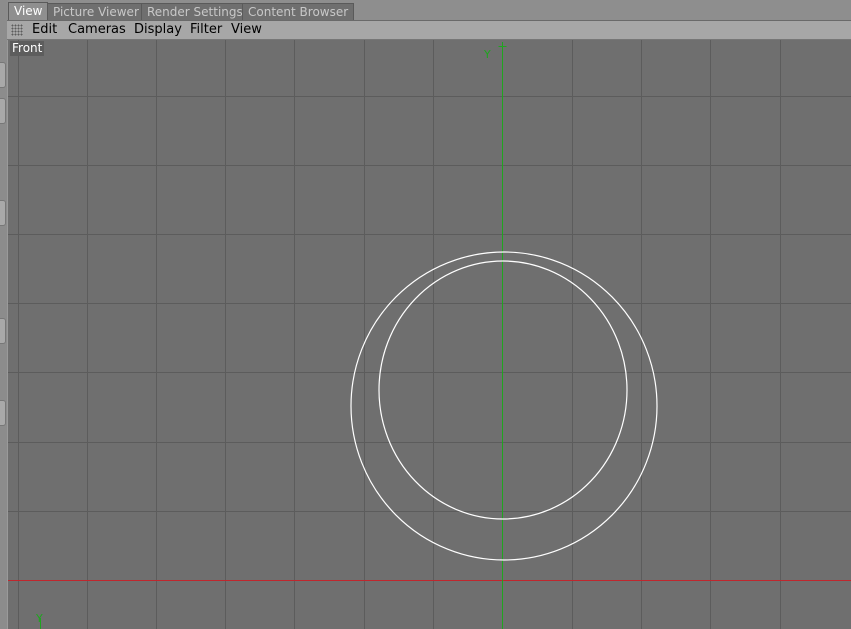 Image resolution: width=851 pixels, height=629 pixels. What do you see at coordinates (298, 11) in the screenshot?
I see `tab-content-browser: Content Browser` at bounding box center [298, 11].